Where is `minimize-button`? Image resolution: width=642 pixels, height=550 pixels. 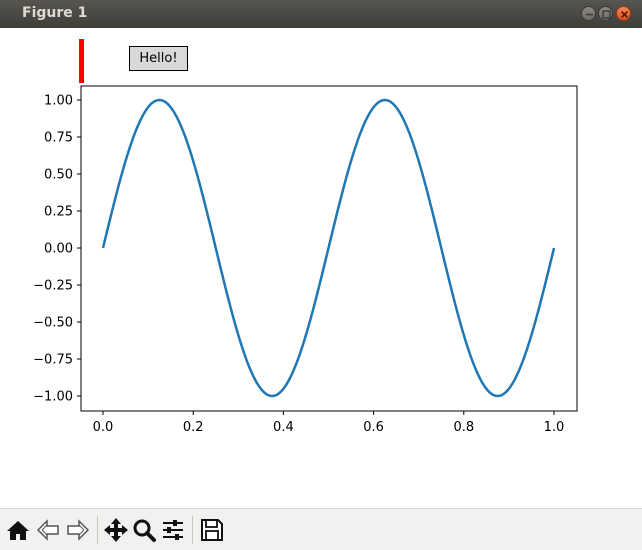 minimize-button is located at coordinates (588, 13).